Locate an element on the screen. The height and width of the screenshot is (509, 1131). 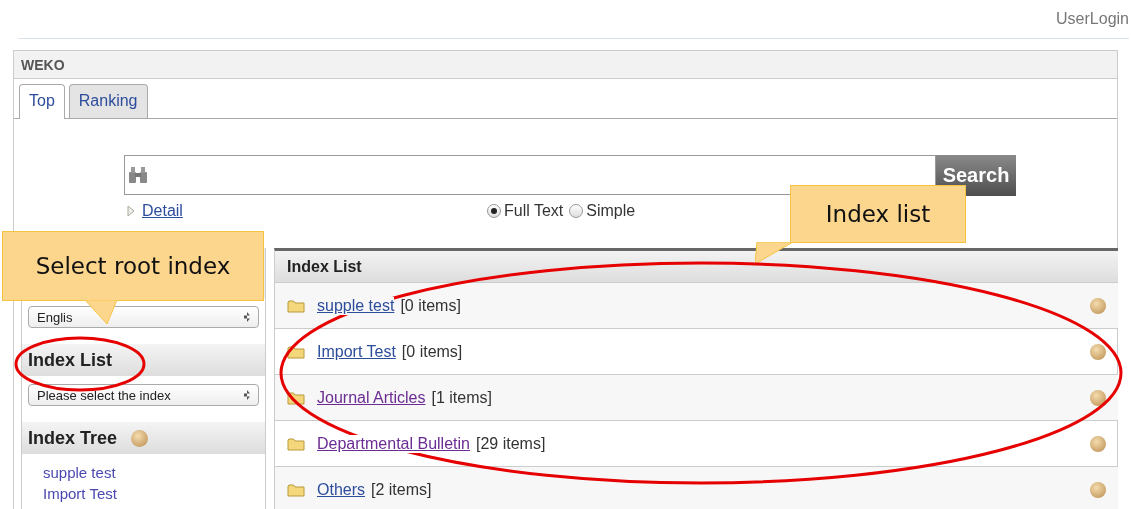
tab: Top is located at coordinates (42, 101).